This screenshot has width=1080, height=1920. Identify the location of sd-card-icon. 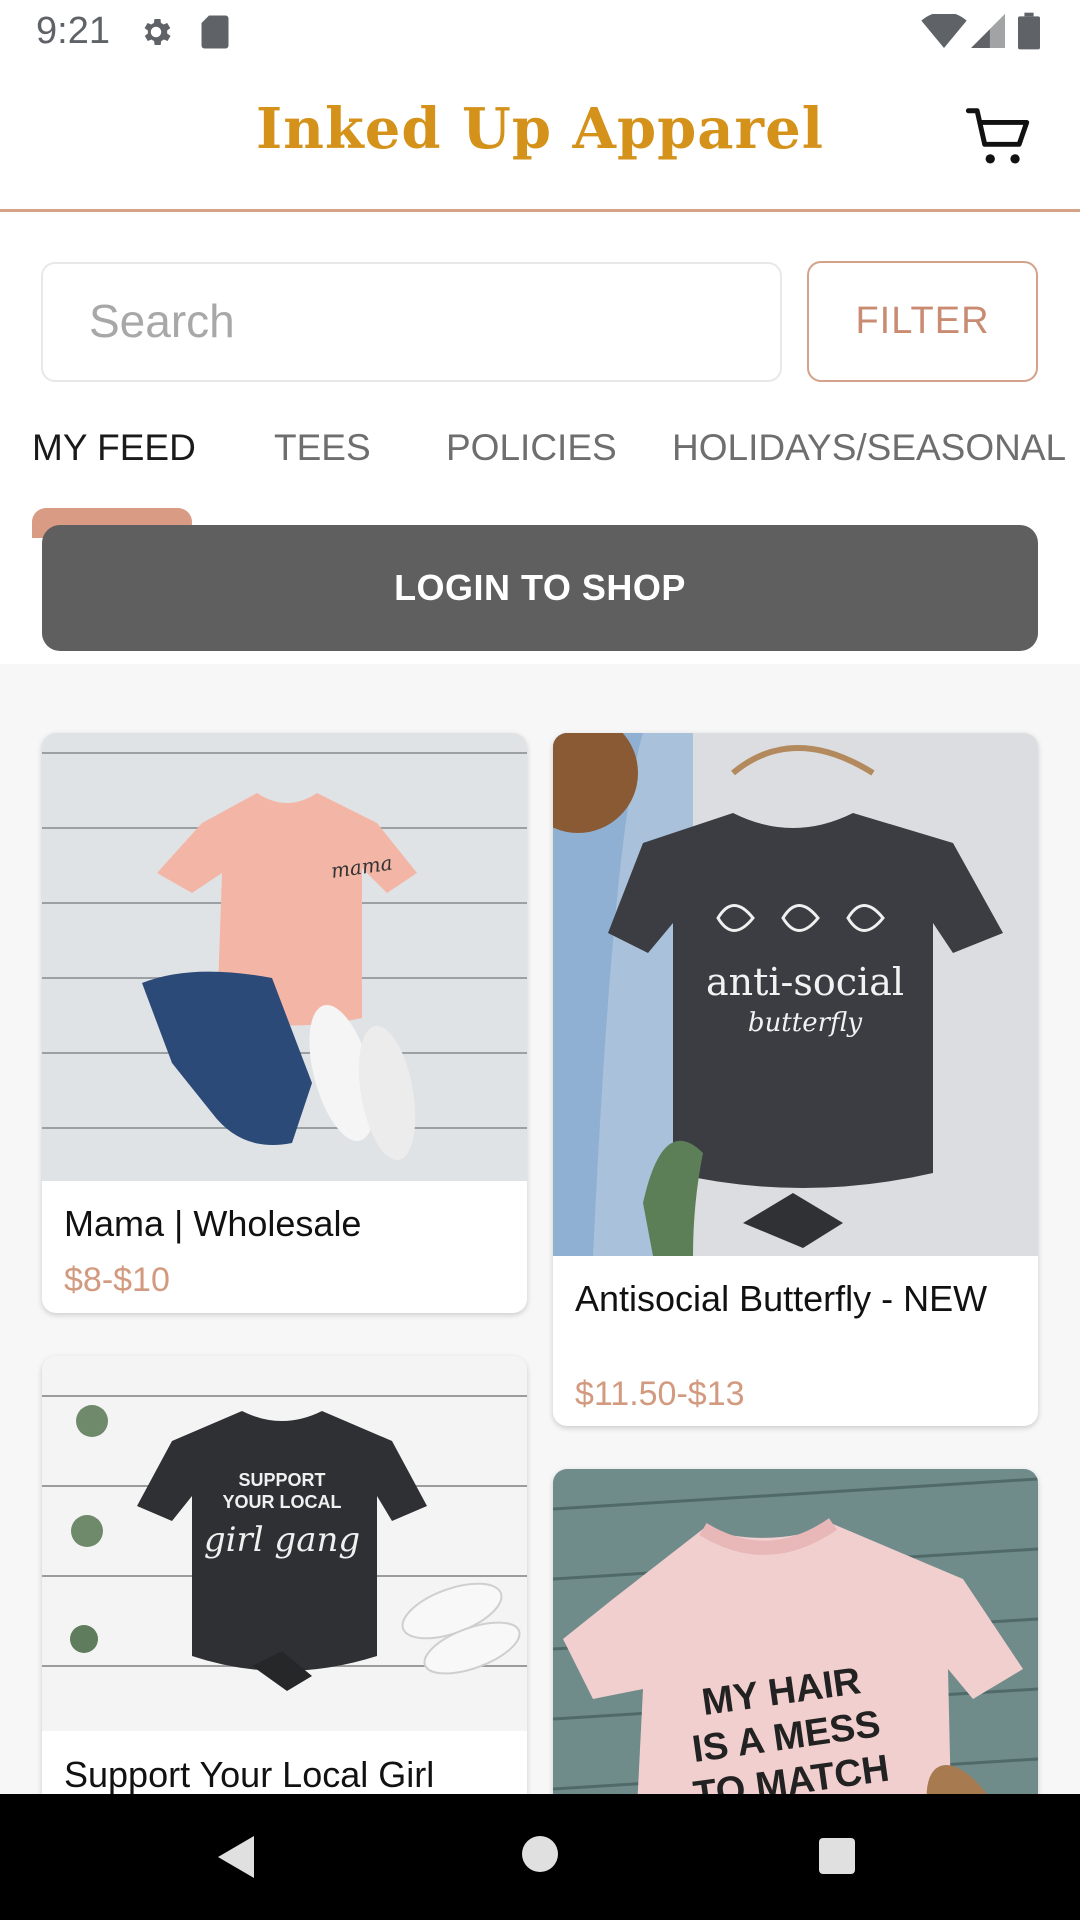
(215, 32).